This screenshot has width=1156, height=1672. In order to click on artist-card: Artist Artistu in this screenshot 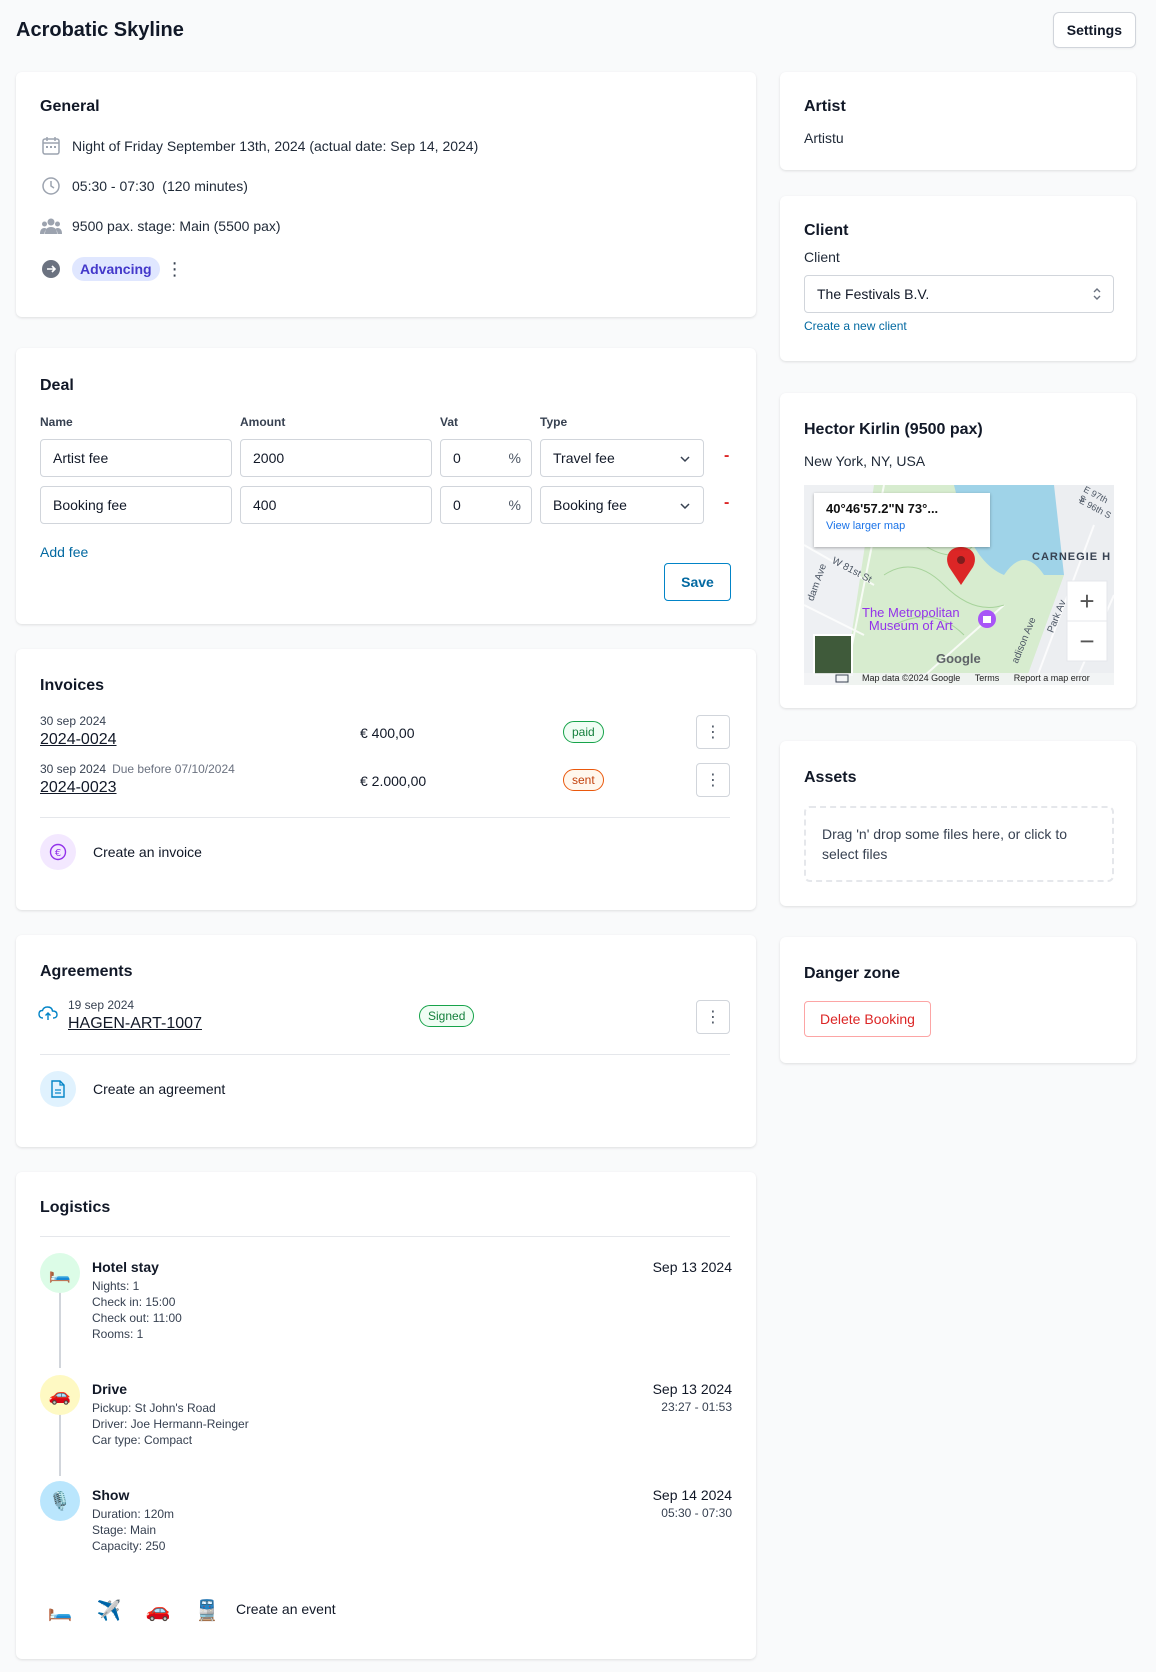, I will do `click(958, 121)`.